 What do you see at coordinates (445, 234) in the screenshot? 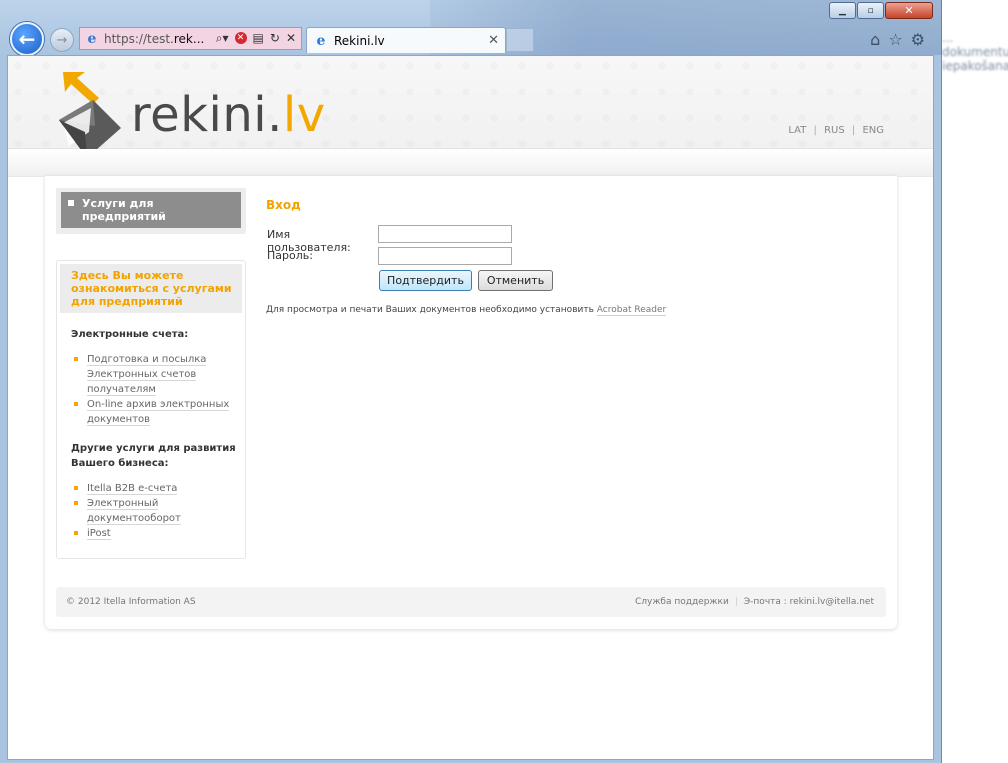
I see `username-field` at bounding box center [445, 234].